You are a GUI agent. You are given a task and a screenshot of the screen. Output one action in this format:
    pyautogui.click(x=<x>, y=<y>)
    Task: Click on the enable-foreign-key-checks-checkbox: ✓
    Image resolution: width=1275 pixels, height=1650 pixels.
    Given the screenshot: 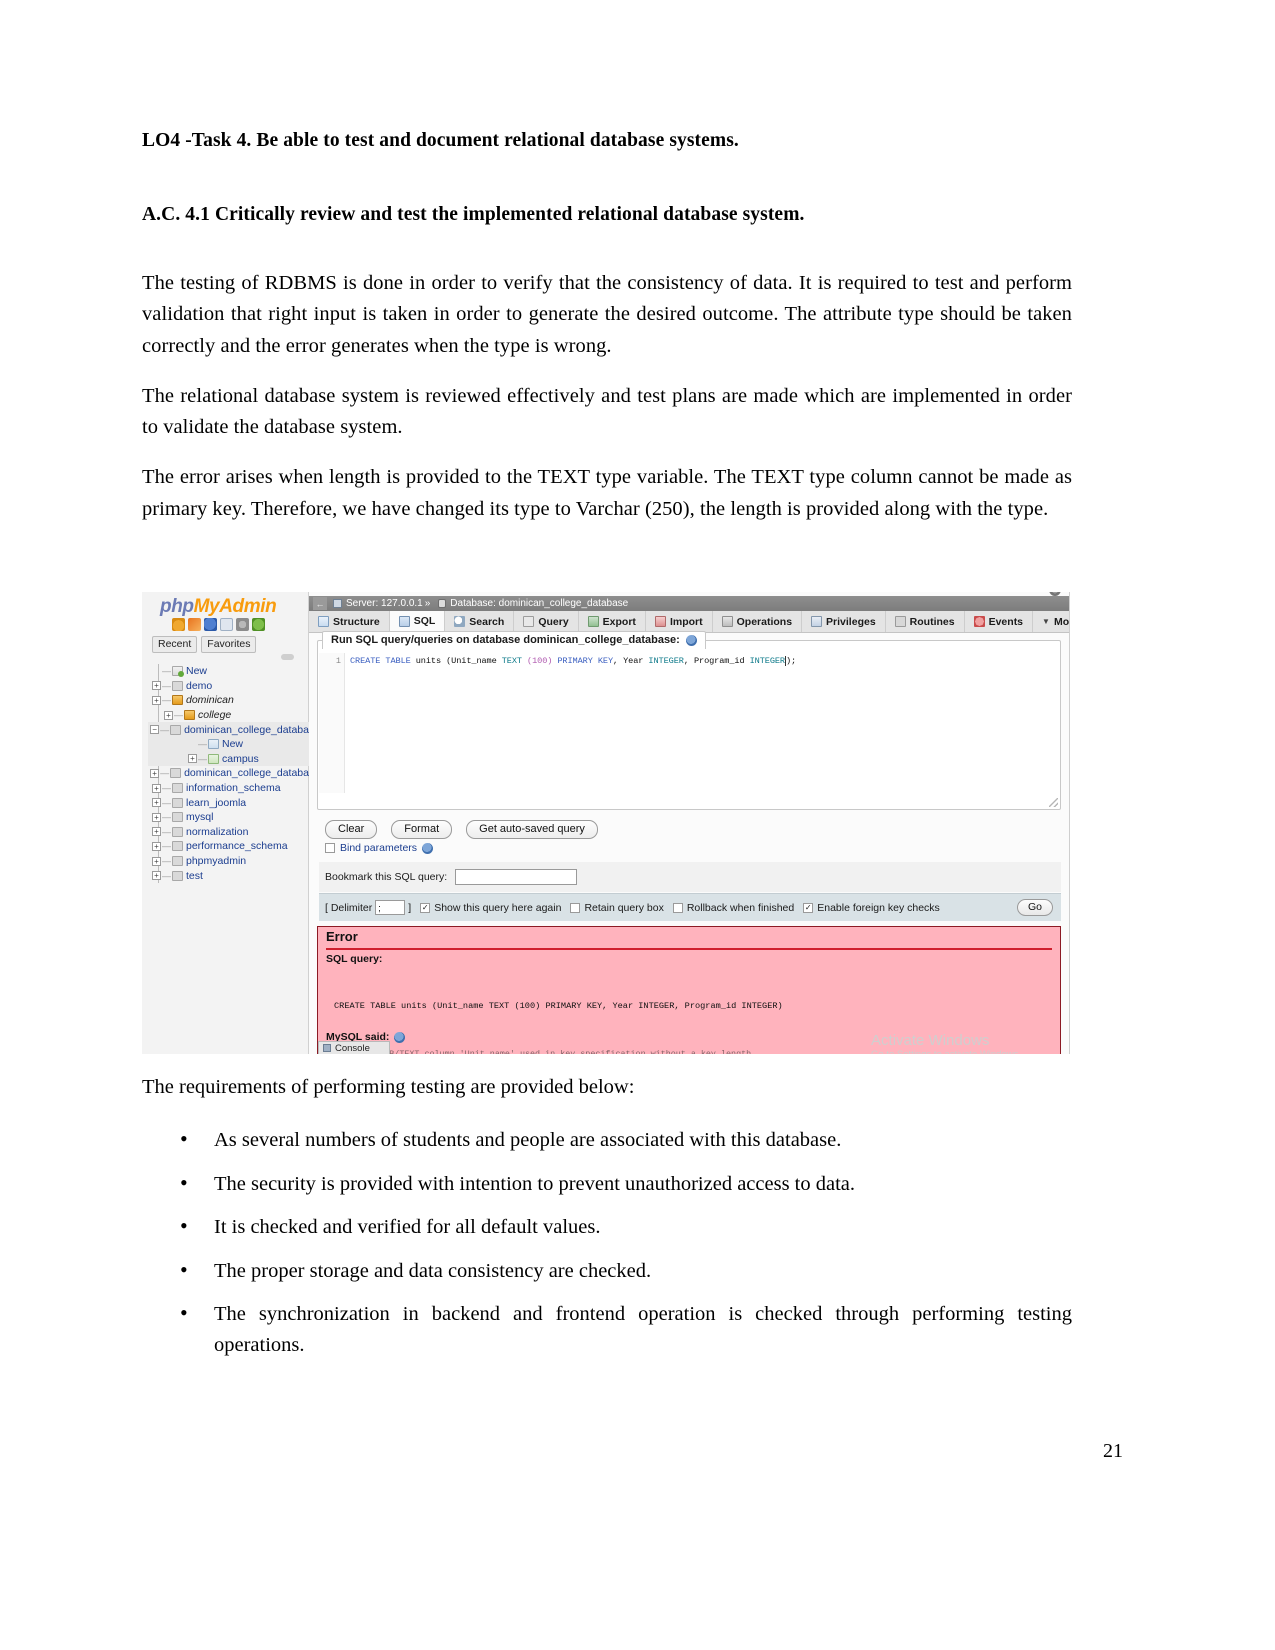 What is the action you would take?
    pyautogui.click(x=808, y=907)
    